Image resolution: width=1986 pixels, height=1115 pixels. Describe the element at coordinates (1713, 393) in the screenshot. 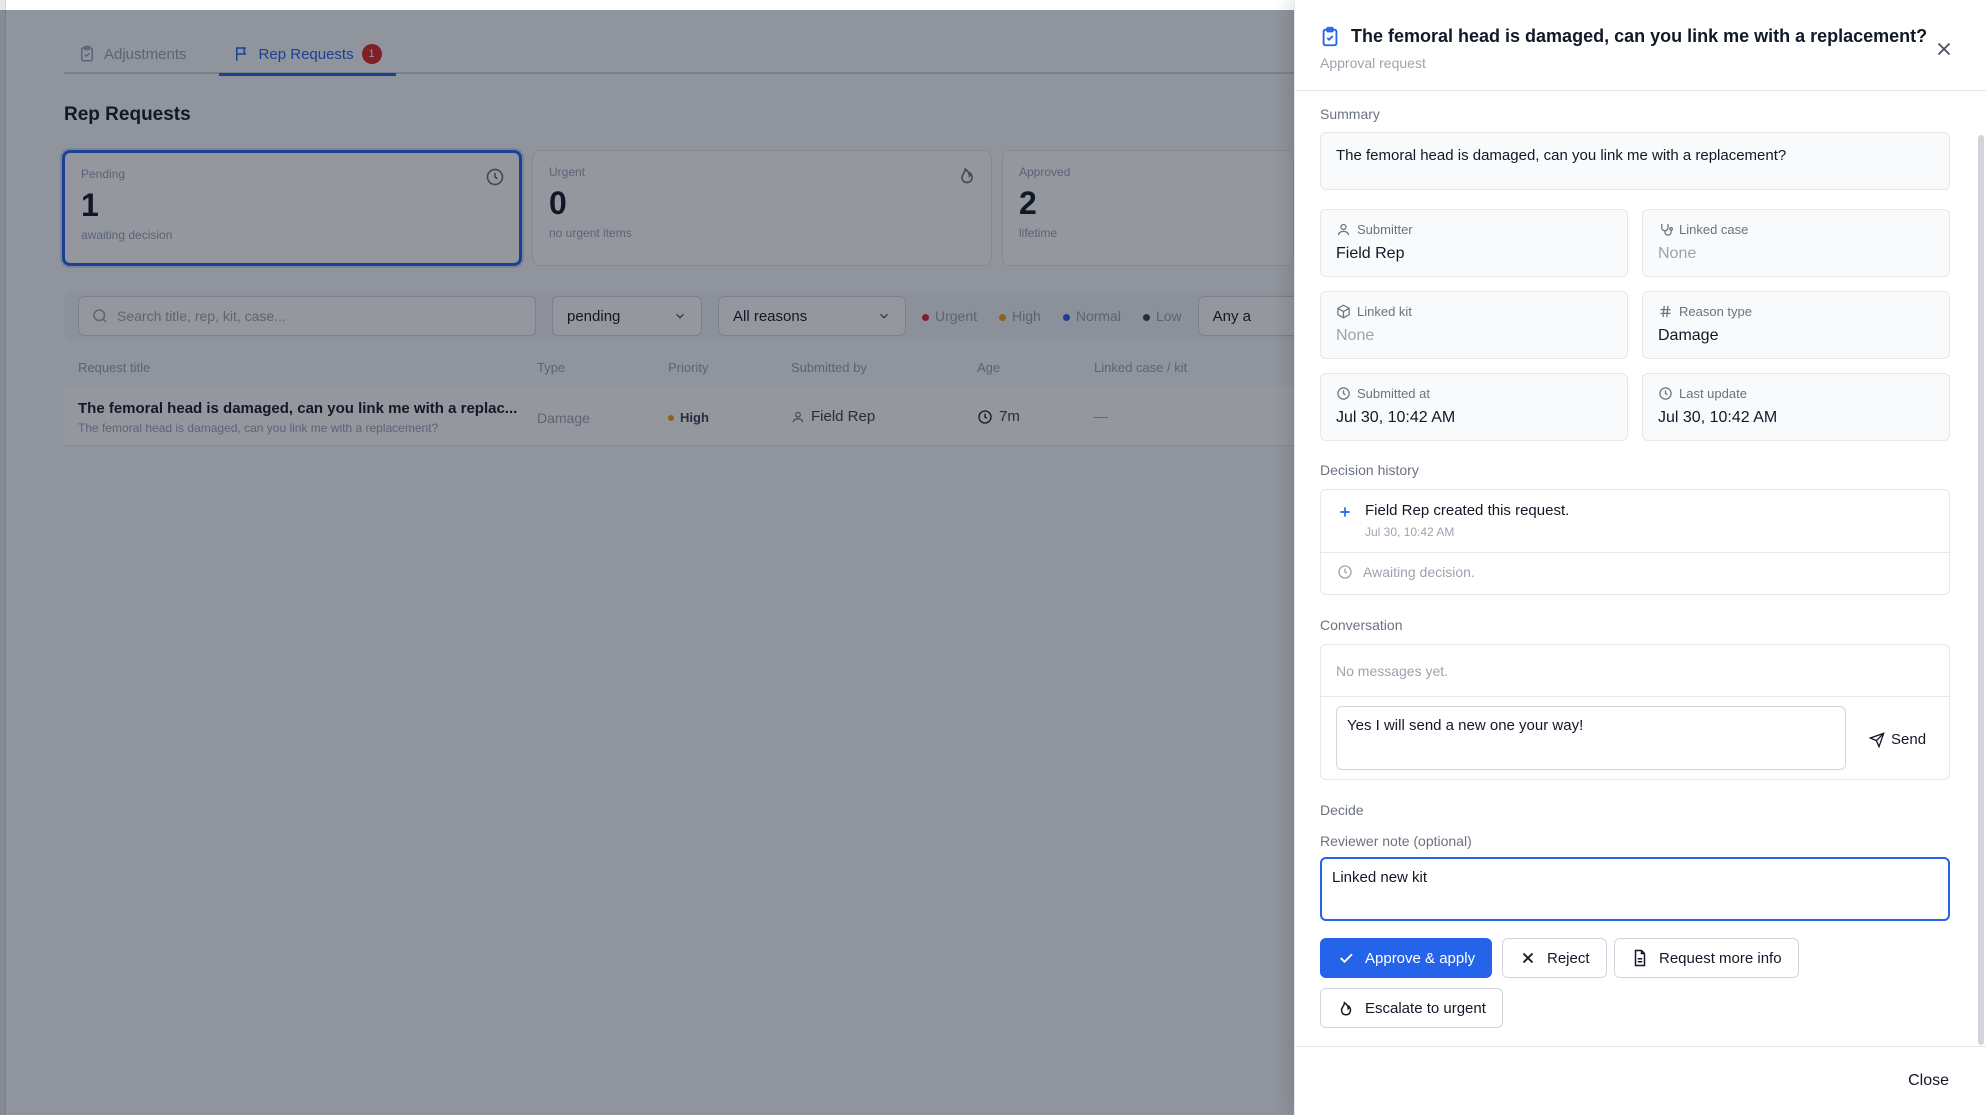

I see `last-update-label: Last update` at that location.